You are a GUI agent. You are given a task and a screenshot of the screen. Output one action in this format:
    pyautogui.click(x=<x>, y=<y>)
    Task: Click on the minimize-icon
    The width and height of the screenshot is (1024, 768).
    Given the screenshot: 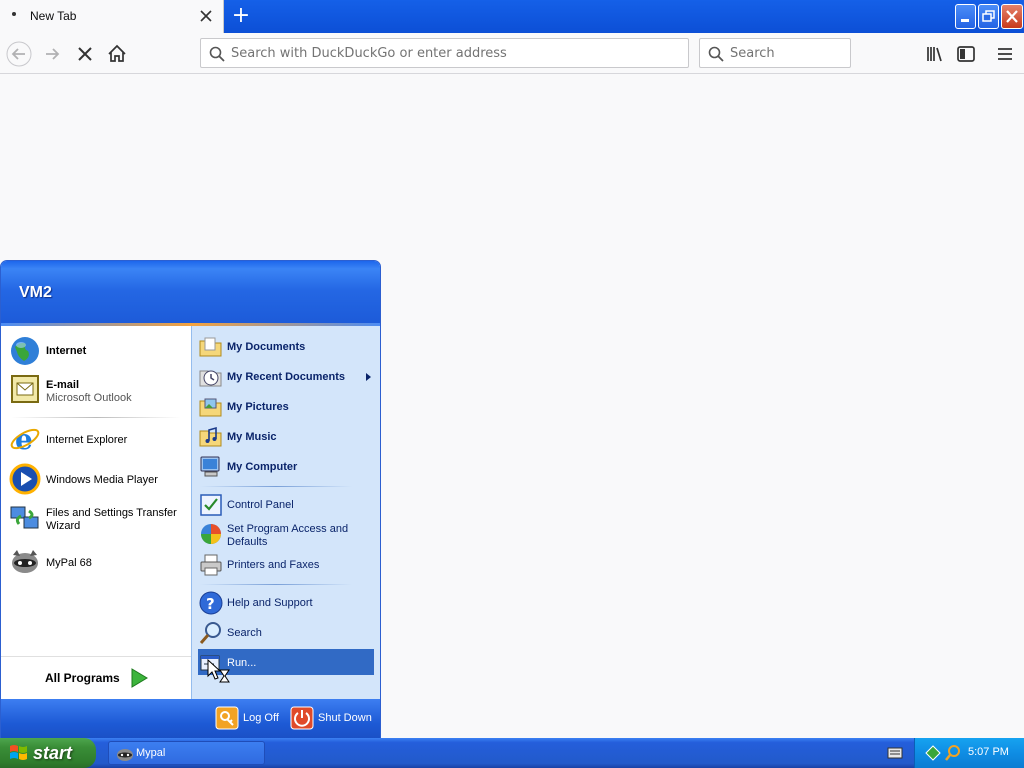 What is the action you would take?
    pyautogui.click(x=965, y=20)
    